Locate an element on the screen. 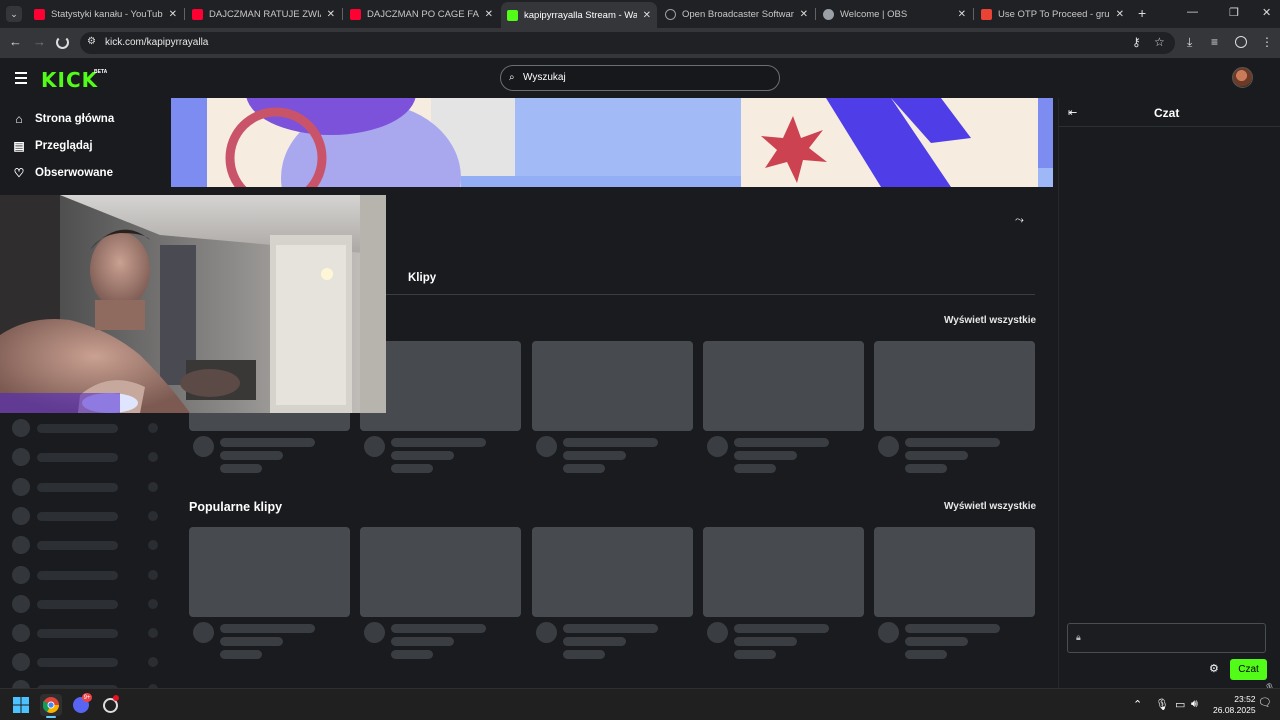 The width and height of the screenshot is (1280, 720). site-info-icon: ⚙ is located at coordinates (91, 41).